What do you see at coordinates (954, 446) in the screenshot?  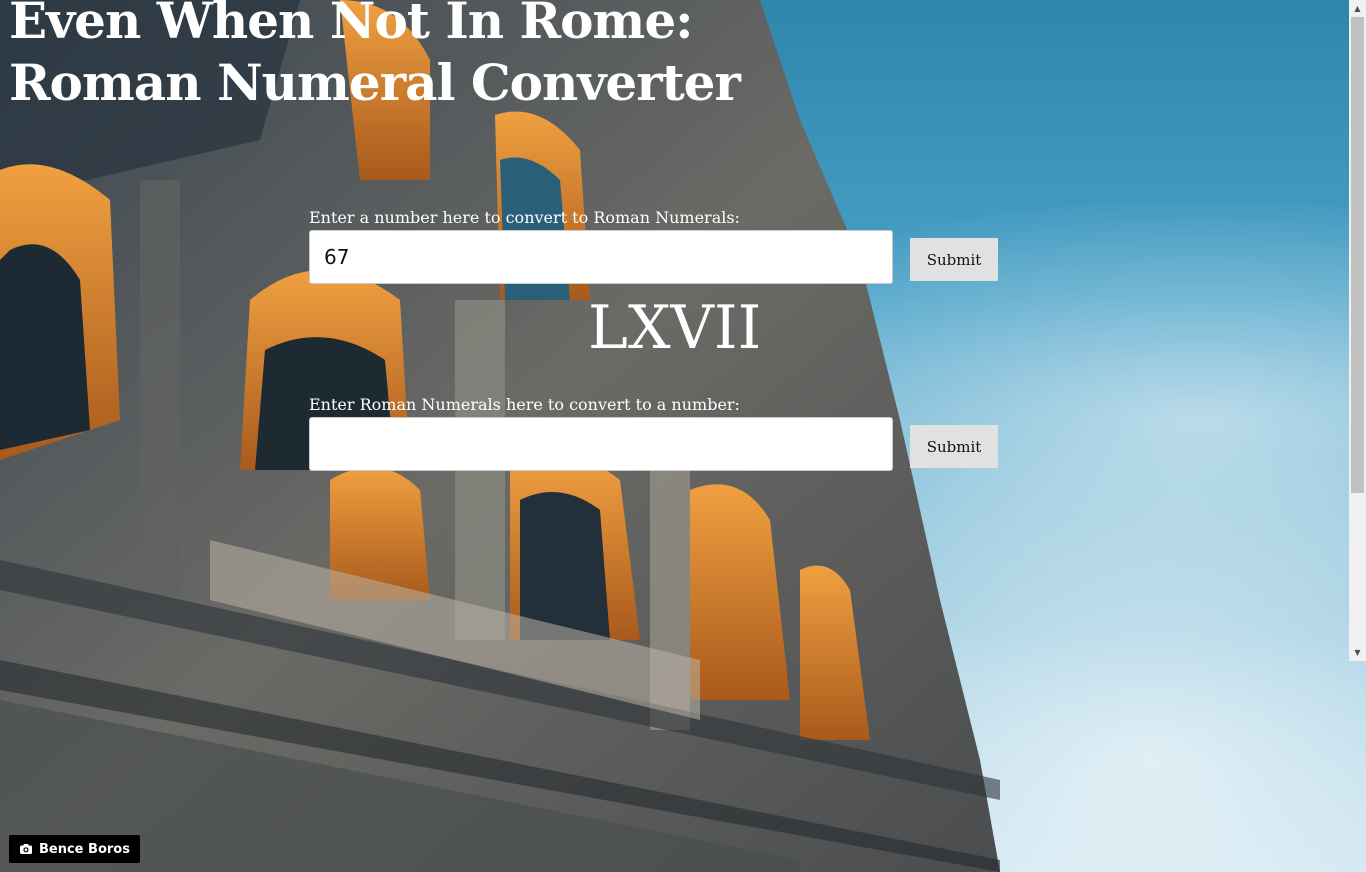 I see `roman-submit-button: Submit` at bounding box center [954, 446].